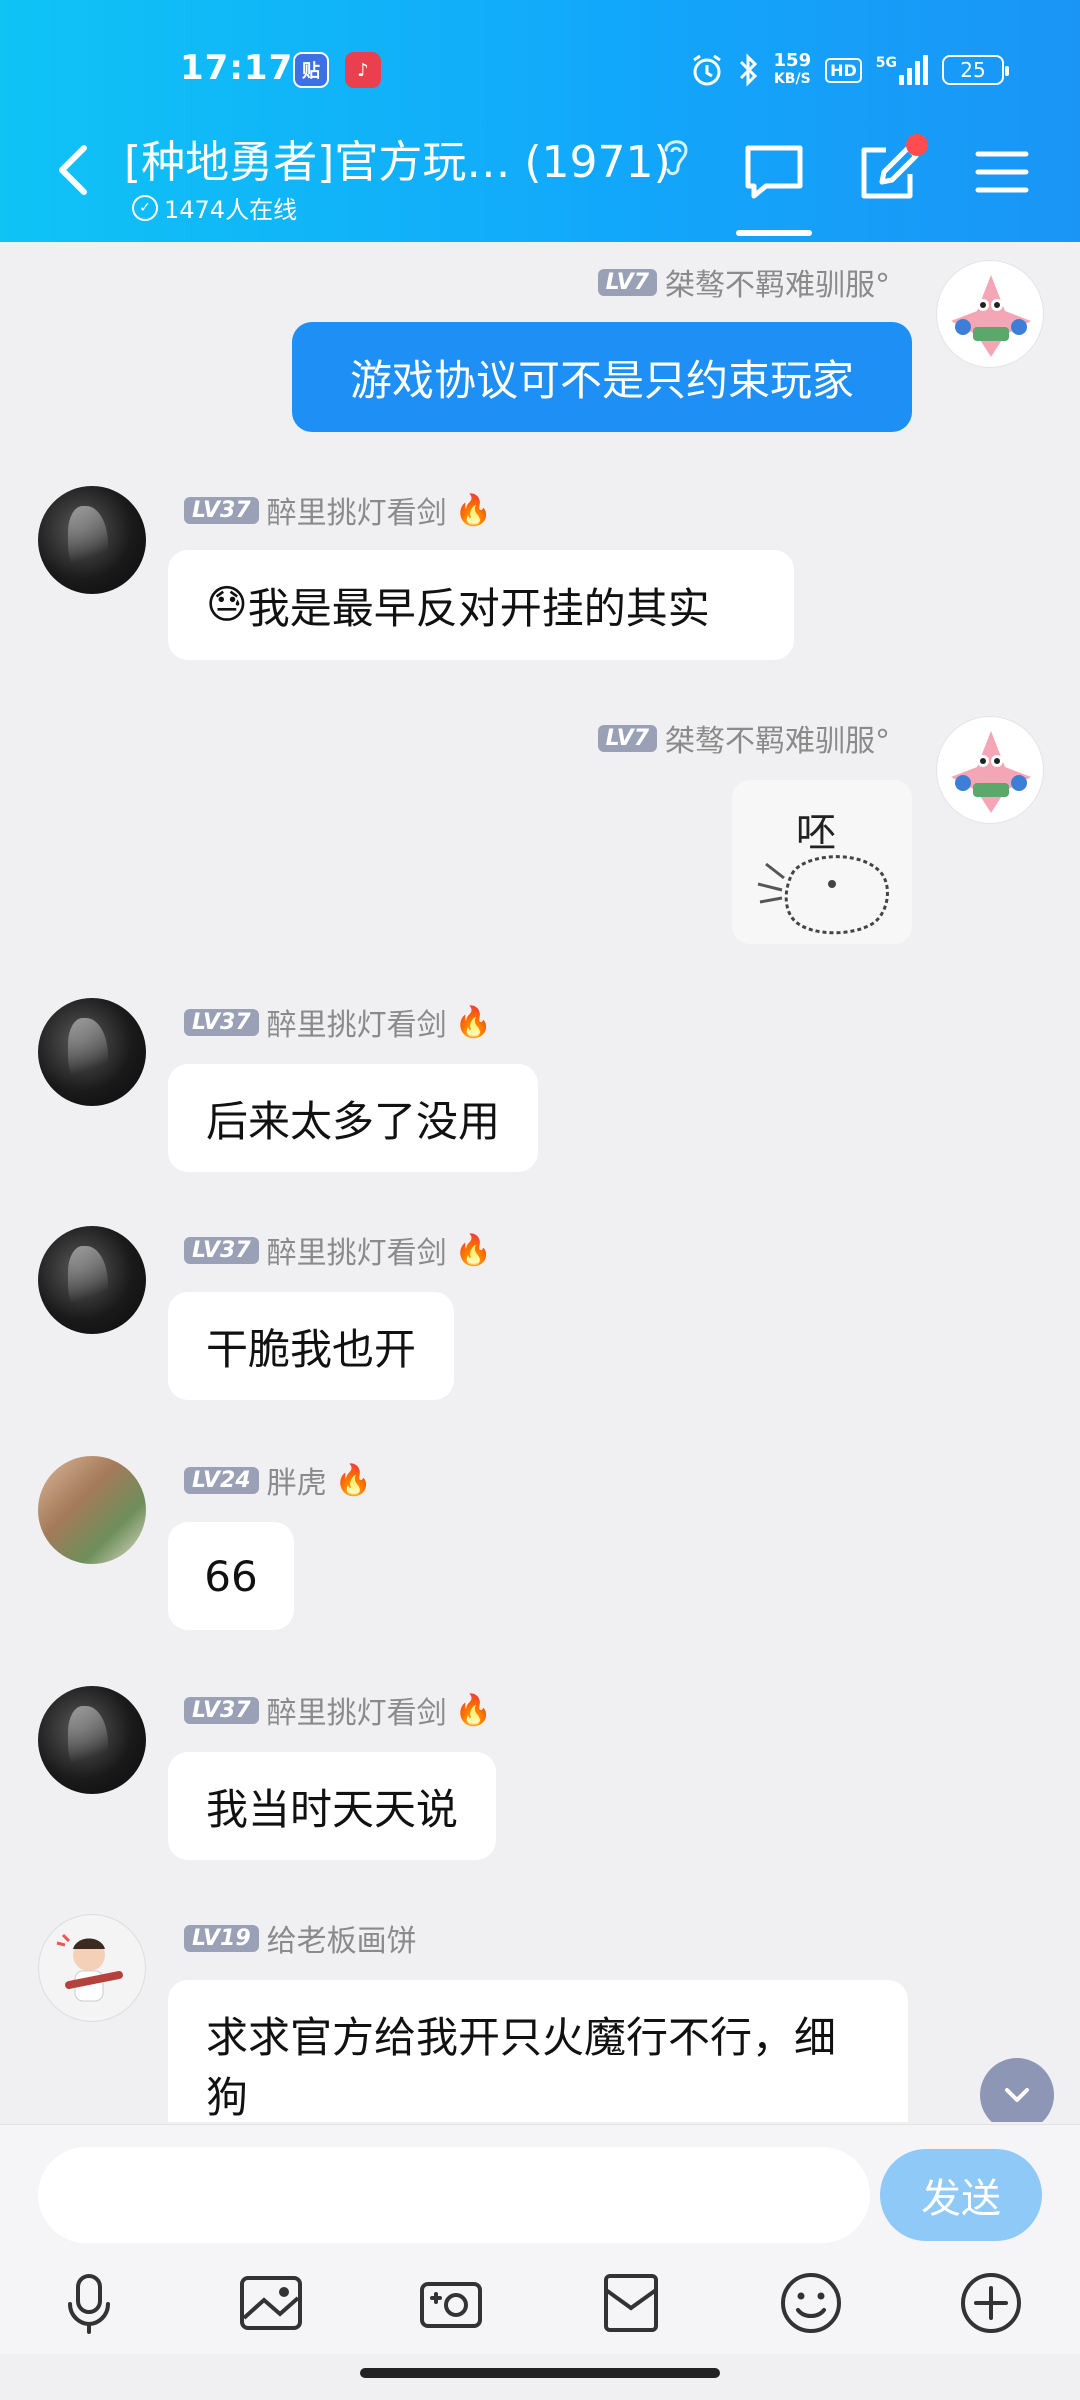  Describe the element at coordinates (311, 1346) in the screenshot. I see `message-bubble: 干脆我也开` at that location.